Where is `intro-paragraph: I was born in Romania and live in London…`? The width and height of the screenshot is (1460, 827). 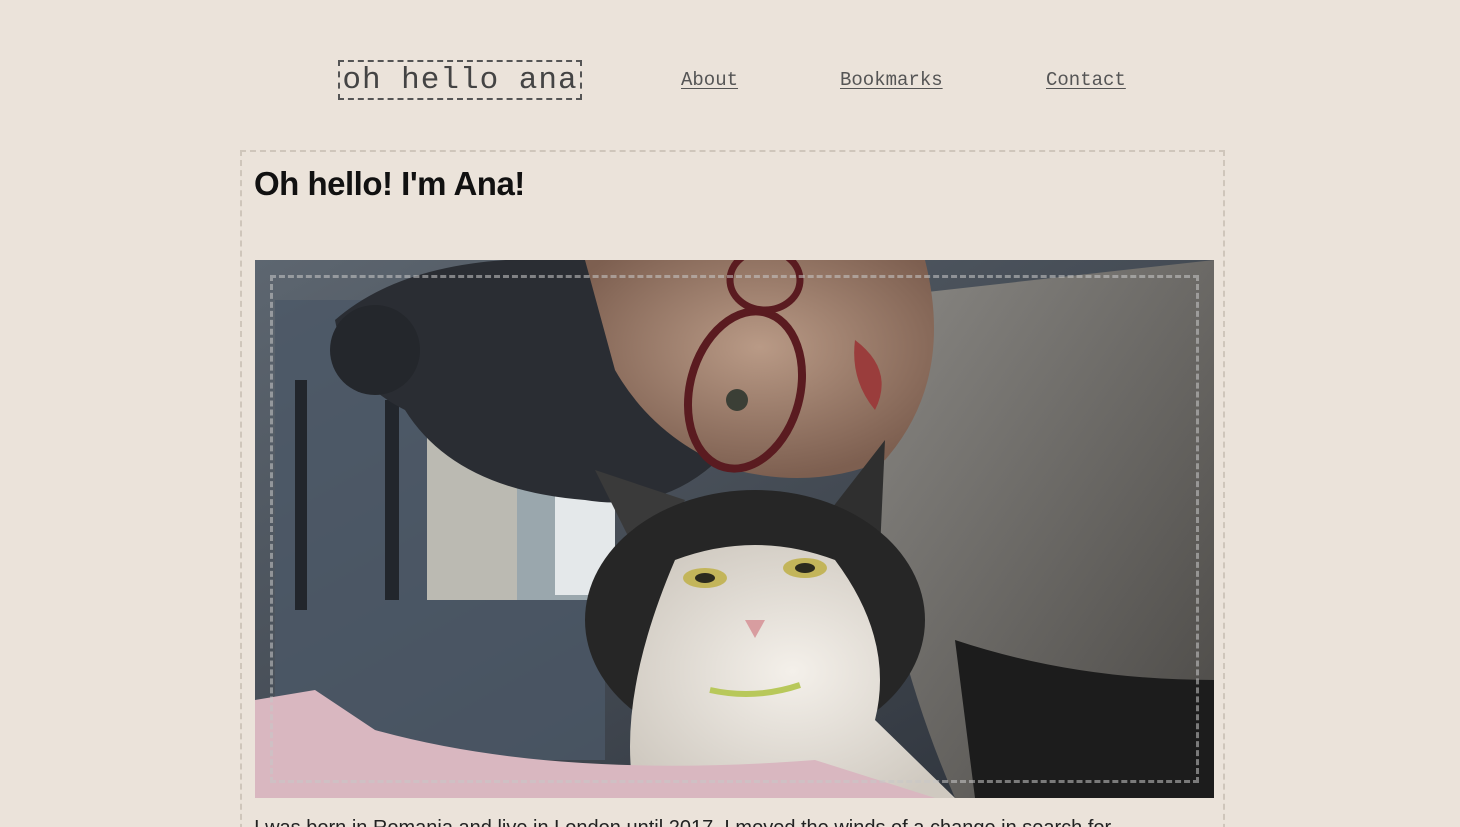
intro-paragraph: I was born in Romania and live in London… is located at coordinates (682, 821).